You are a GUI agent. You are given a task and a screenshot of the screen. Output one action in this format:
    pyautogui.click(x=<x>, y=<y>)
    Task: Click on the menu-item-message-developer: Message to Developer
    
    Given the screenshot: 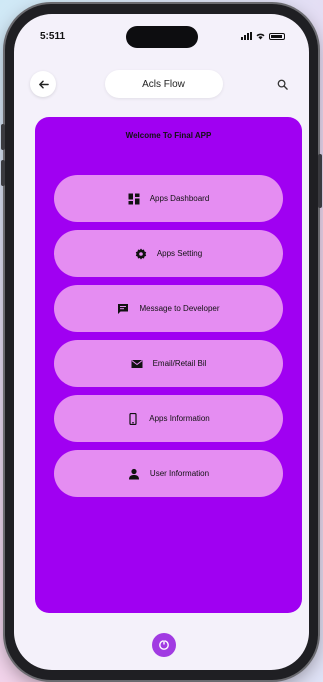 What is the action you would take?
    pyautogui.click(x=168, y=308)
    